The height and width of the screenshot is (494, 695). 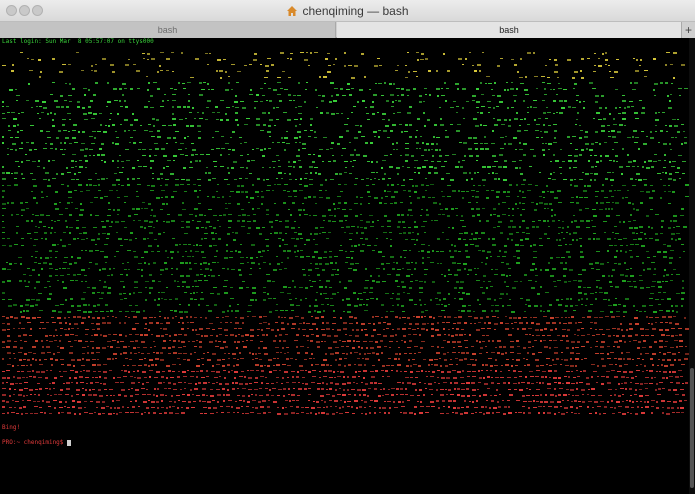 I want to click on tab-bar: bash bash +, so click(x=347, y=30).